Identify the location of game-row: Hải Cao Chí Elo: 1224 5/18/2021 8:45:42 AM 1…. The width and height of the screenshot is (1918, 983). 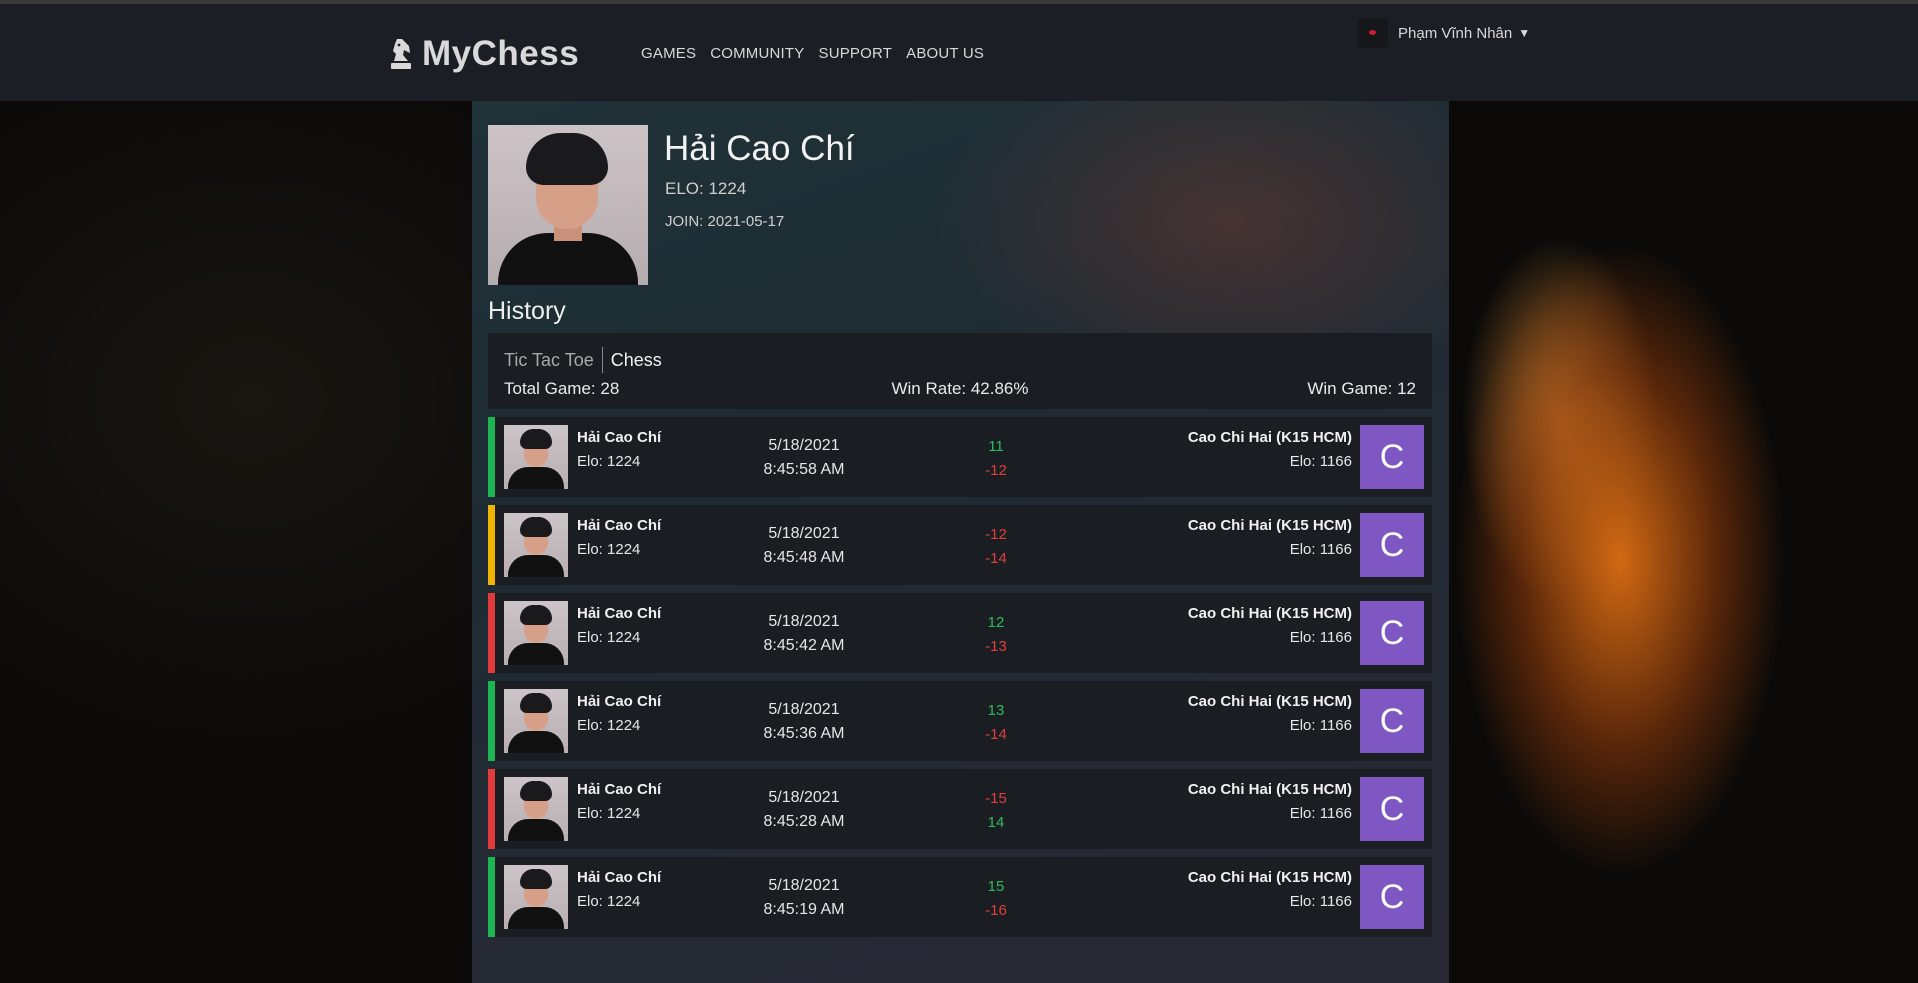
(960, 633).